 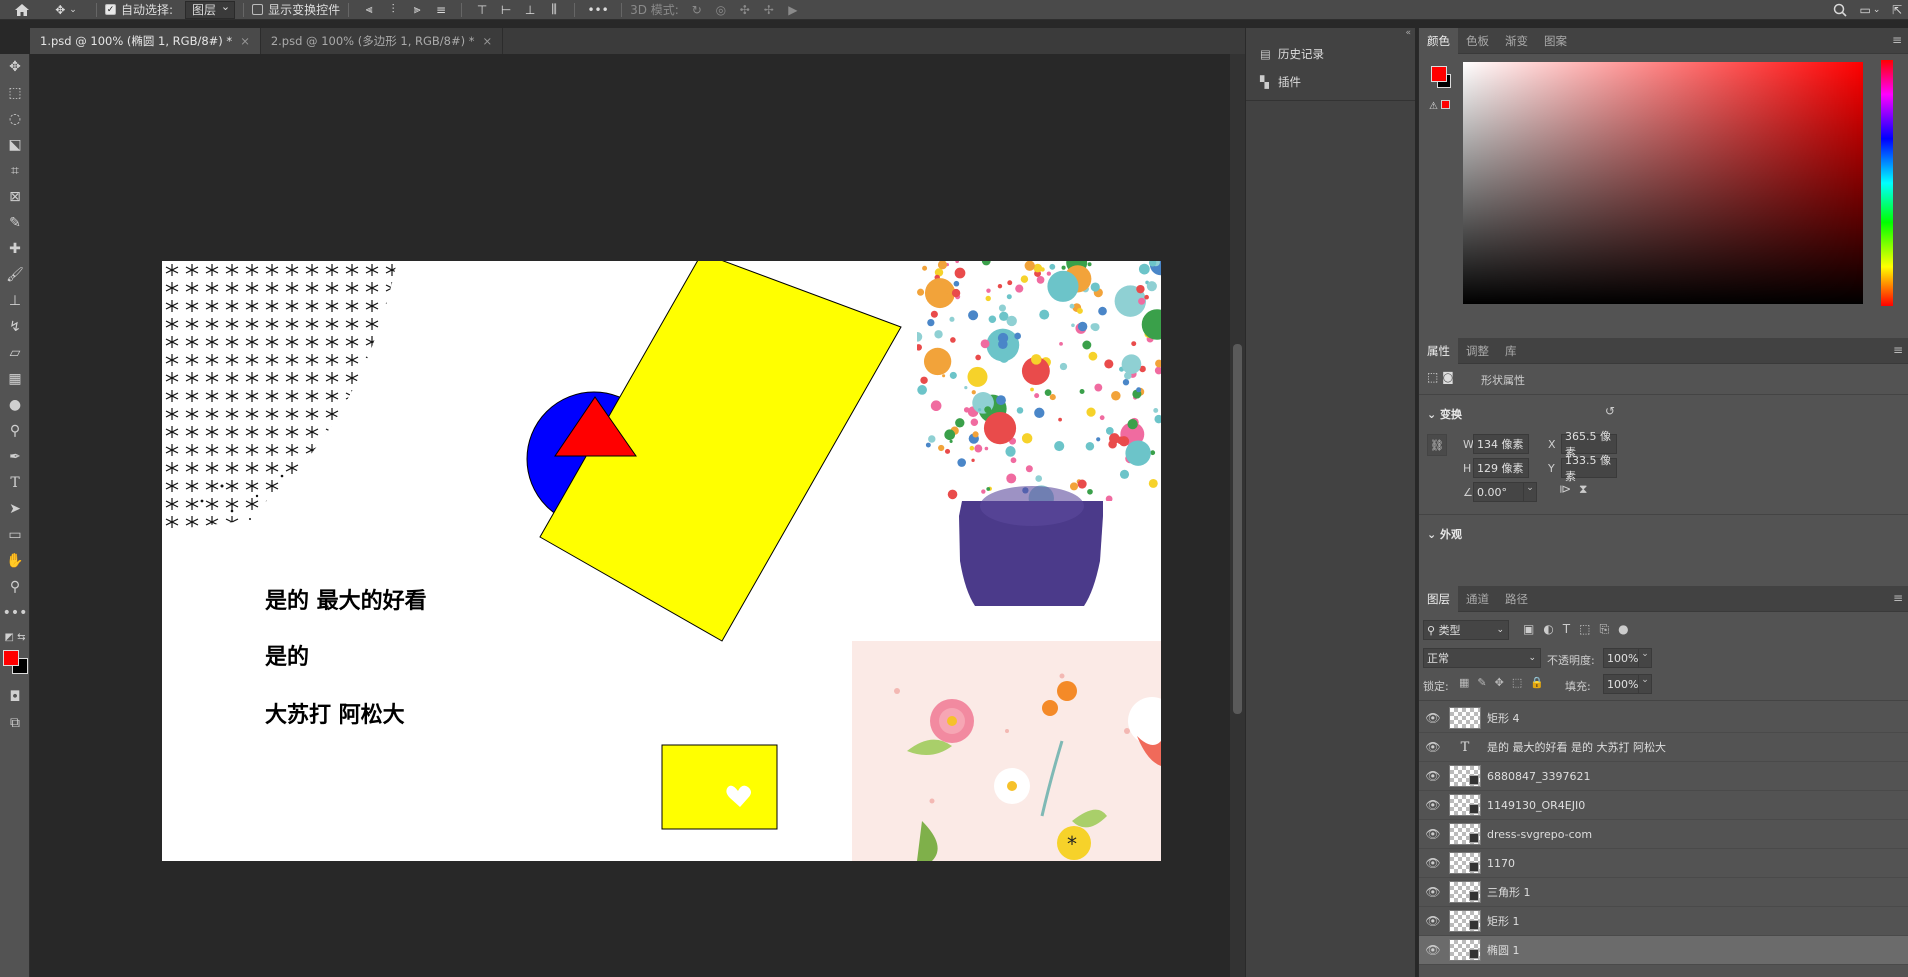 What do you see at coordinates (1516, 599) in the screenshot?
I see `tab-paths: 路径` at bounding box center [1516, 599].